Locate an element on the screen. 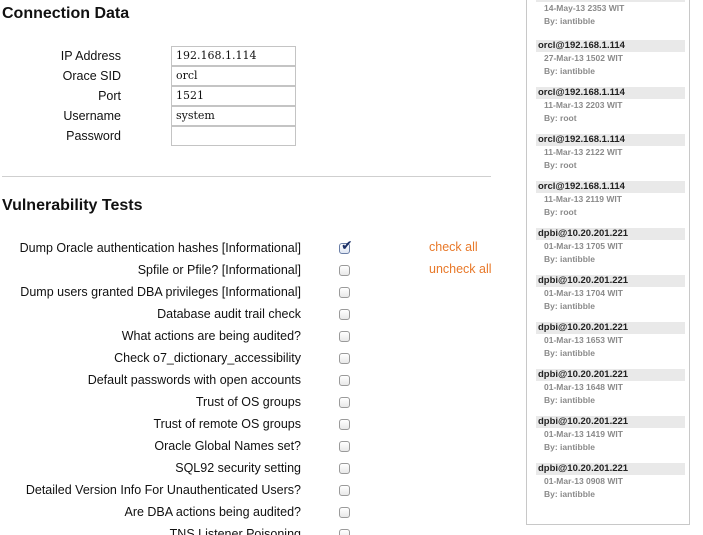 The width and height of the screenshot is (703, 535). history-date: 27-Mar-13 1502 WIT is located at coordinates (583, 58).